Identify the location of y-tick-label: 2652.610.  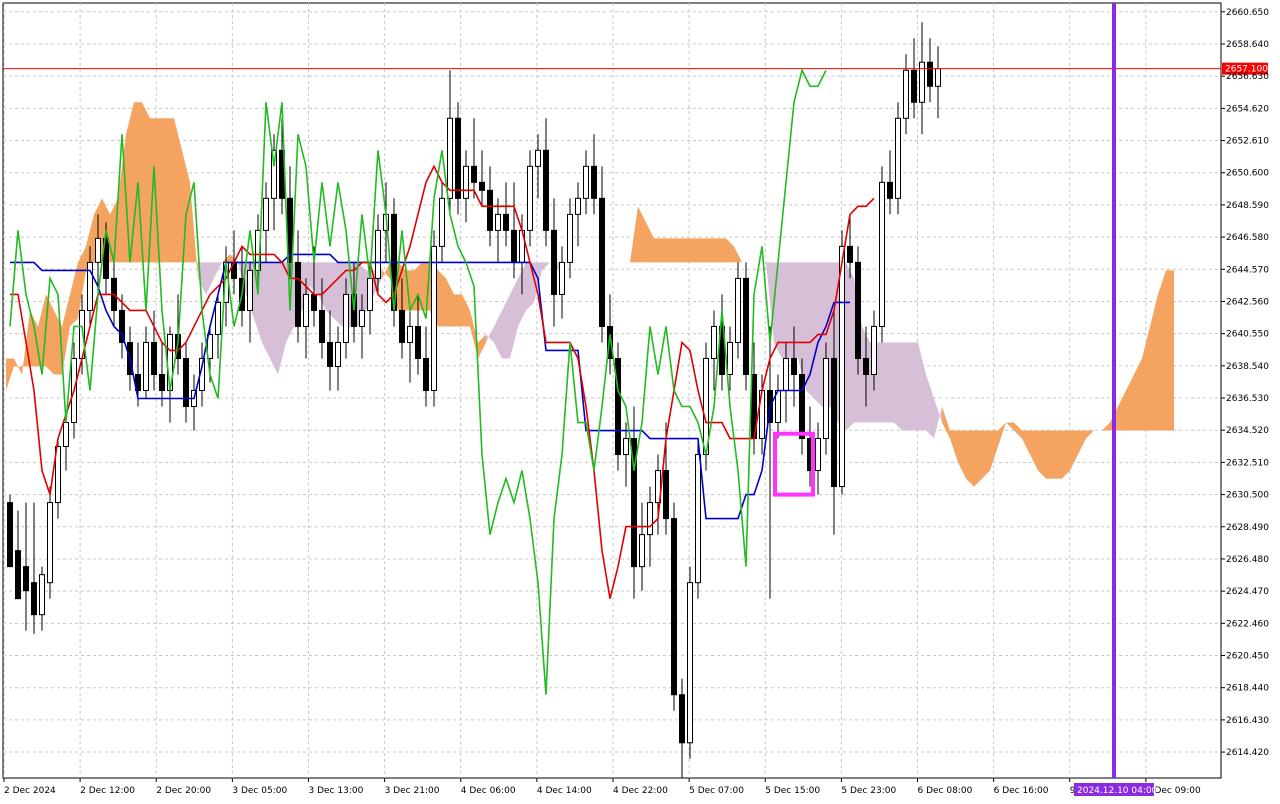
(1247, 142).